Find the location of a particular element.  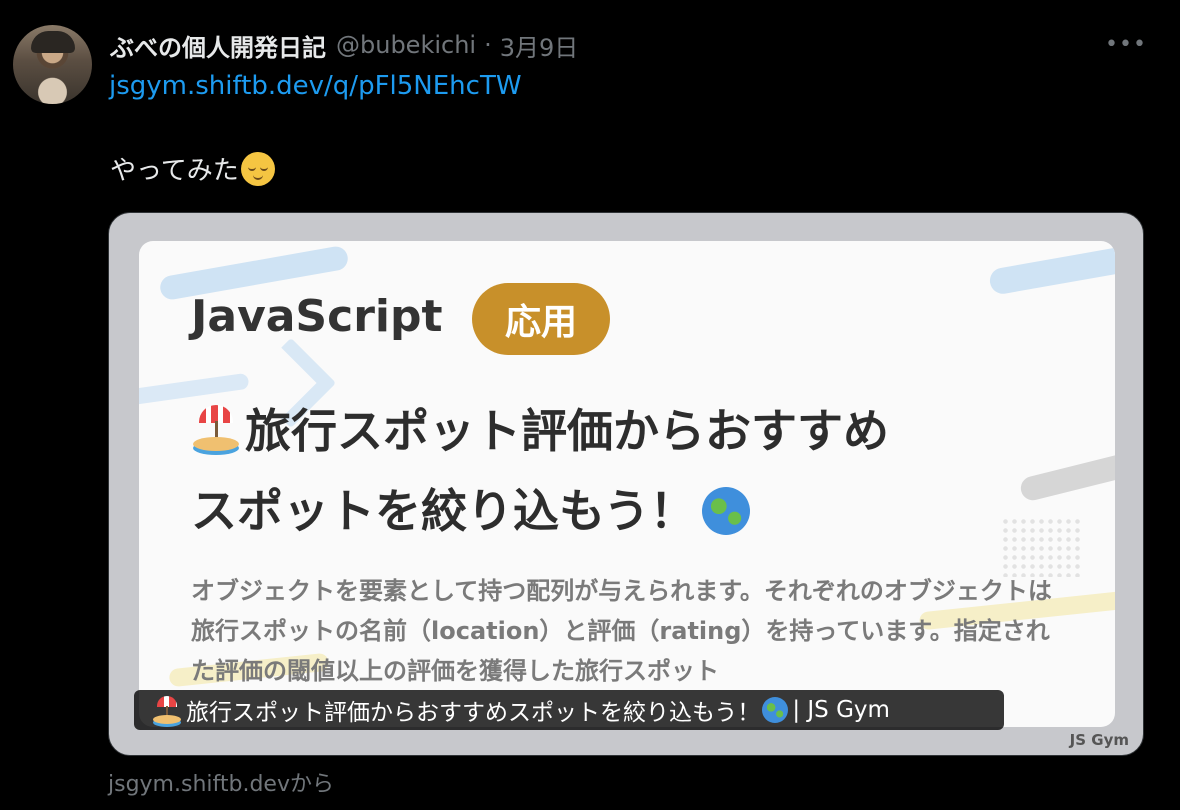

tweet-text: やってみた is located at coordinates (192, 168).